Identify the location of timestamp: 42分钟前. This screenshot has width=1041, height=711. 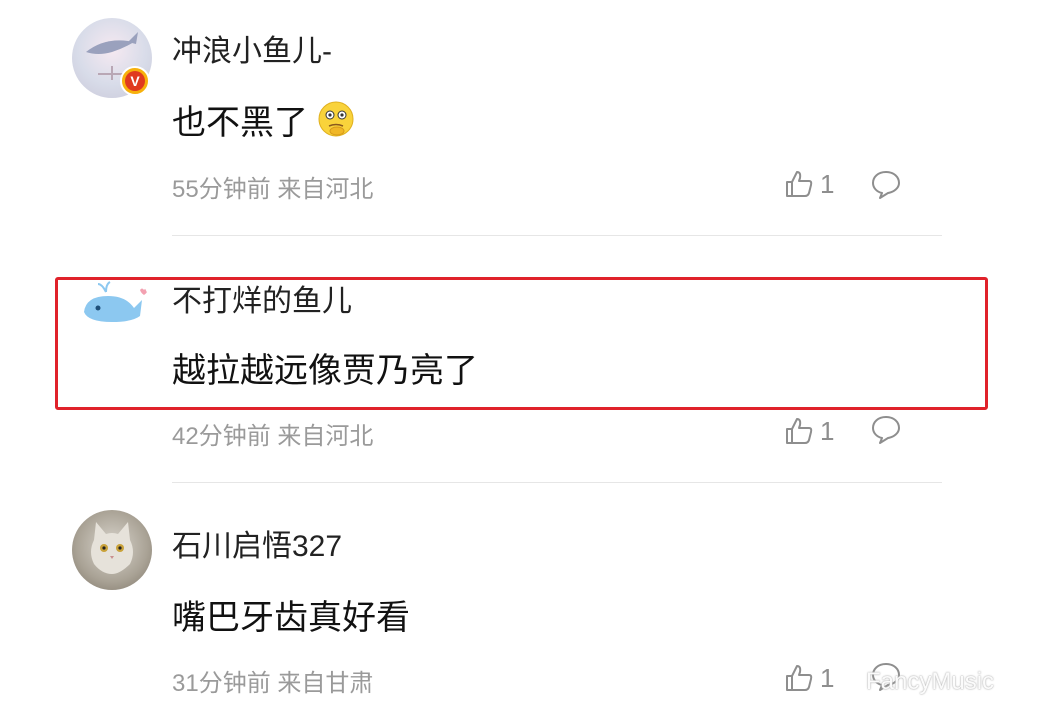
(221, 436).